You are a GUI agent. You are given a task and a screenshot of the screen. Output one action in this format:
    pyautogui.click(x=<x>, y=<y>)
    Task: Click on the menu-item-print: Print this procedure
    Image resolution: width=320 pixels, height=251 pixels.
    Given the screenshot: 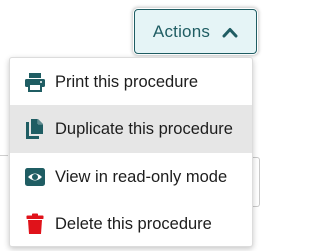 What is the action you would take?
    pyautogui.click(x=131, y=82)
    